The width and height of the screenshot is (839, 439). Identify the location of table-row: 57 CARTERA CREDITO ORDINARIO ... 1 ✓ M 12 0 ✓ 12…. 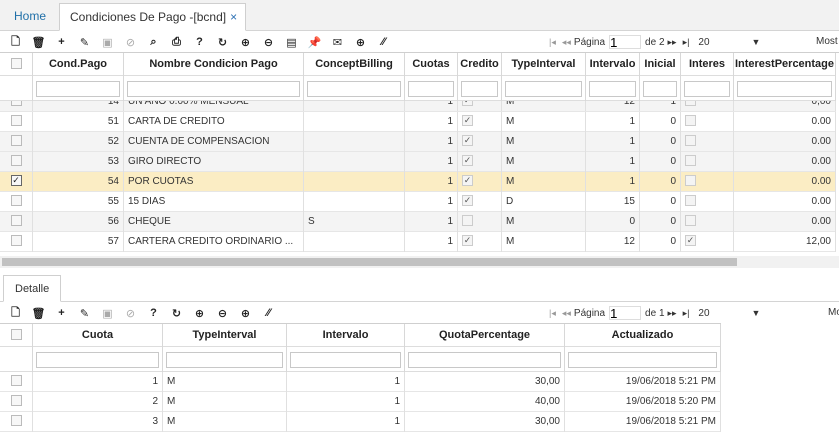
(418, 242).